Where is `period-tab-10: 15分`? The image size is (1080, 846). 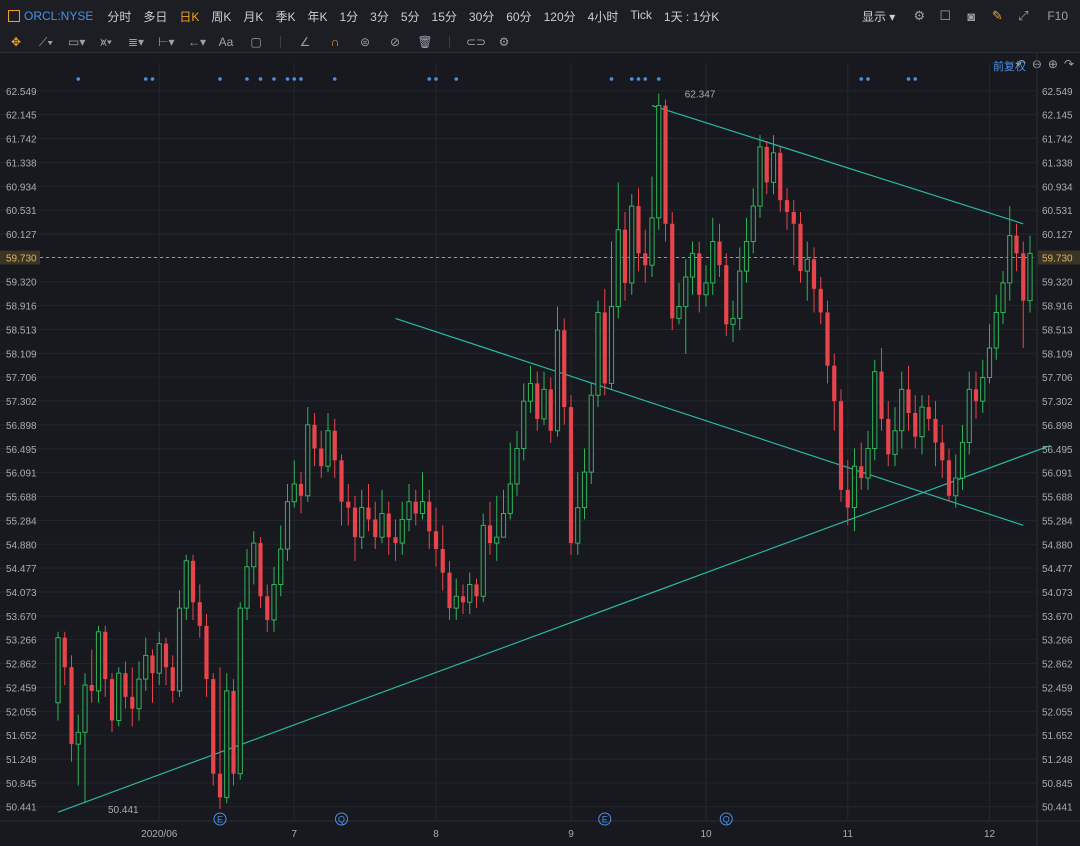 period-tab-10: 15分 is located at coordinates (444, 16).